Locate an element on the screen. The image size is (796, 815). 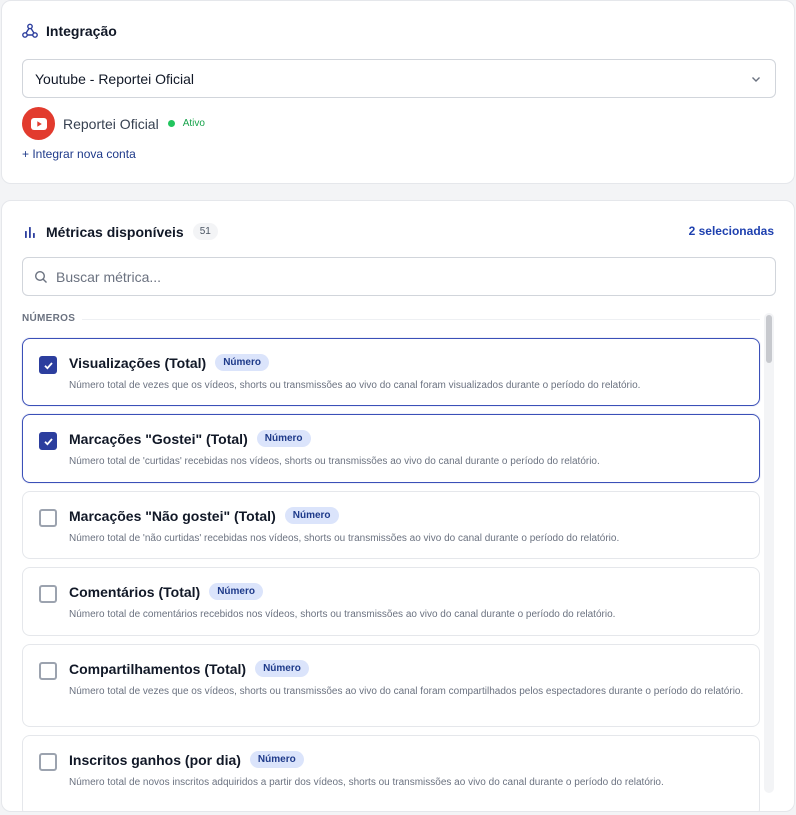
chevron-down-icon is located at coordinates (756, 79).